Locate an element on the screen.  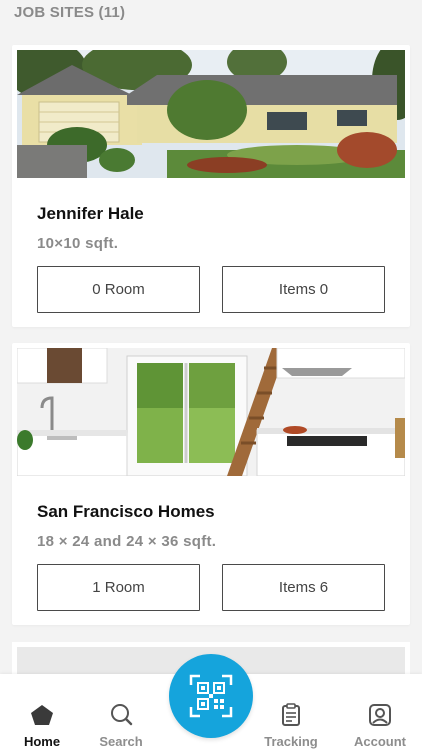
account-icon is located at coordinates (380, 715).